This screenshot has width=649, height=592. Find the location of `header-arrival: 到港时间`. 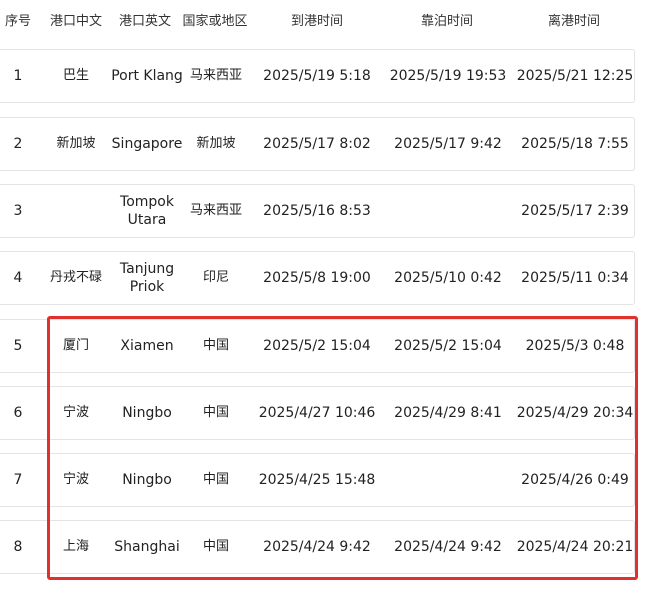

header-arrival: 到港时间 is located at coordinates (316, 21).